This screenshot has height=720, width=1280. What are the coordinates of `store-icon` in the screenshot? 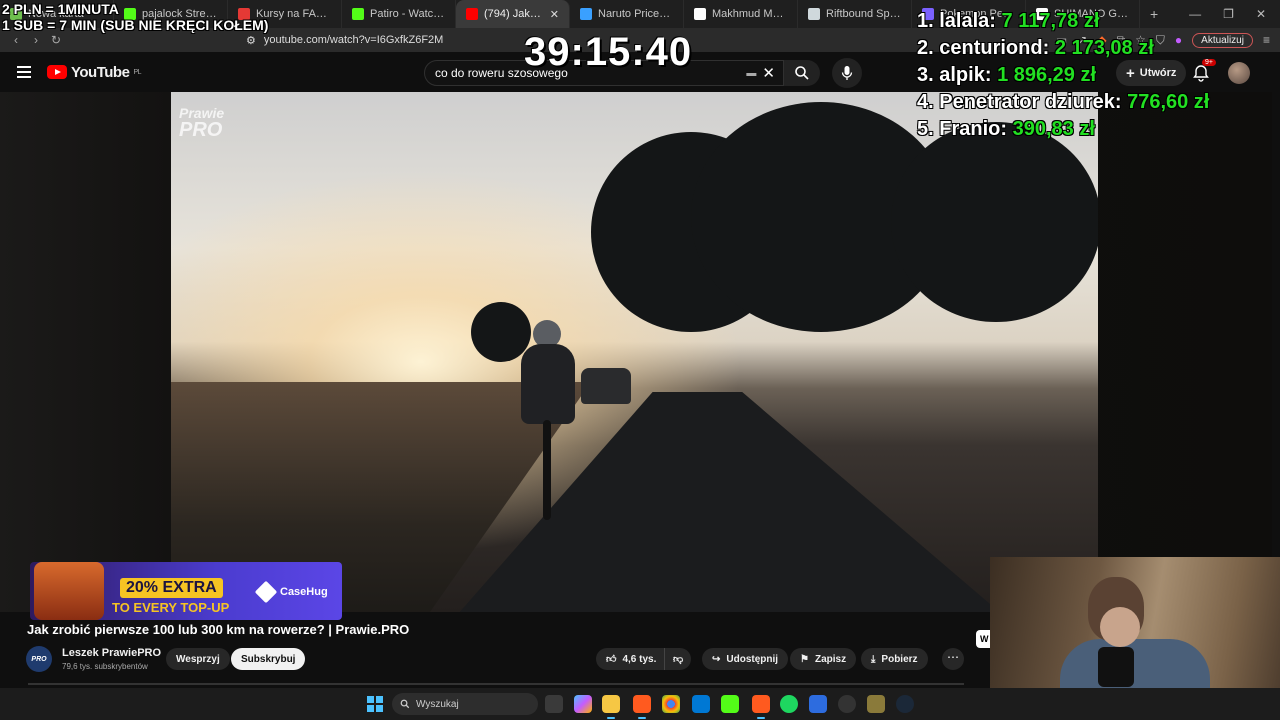 It's located at (701, 704).